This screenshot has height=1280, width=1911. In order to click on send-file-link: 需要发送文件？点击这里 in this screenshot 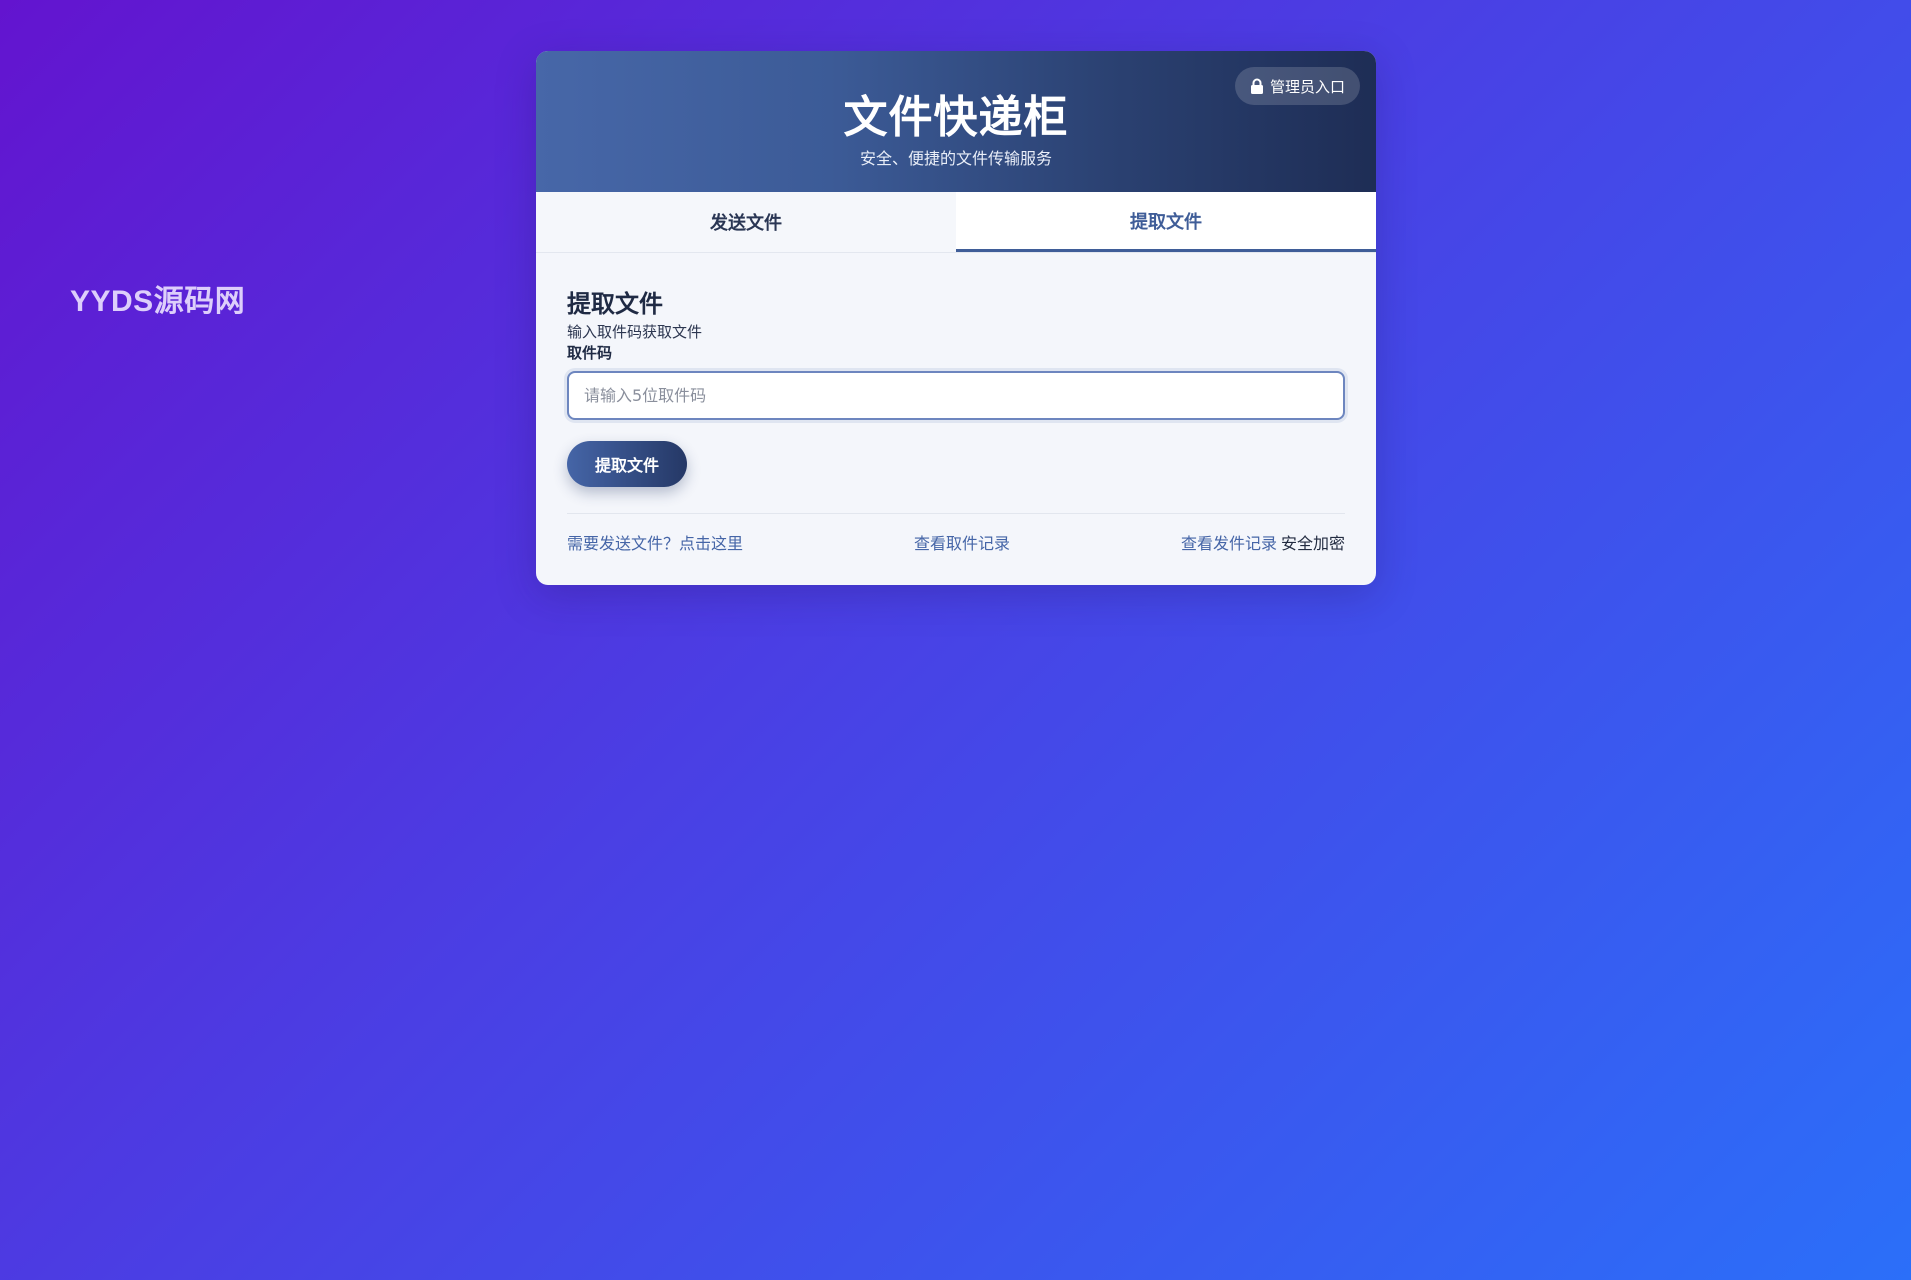, I will do `click(655, 542)`.